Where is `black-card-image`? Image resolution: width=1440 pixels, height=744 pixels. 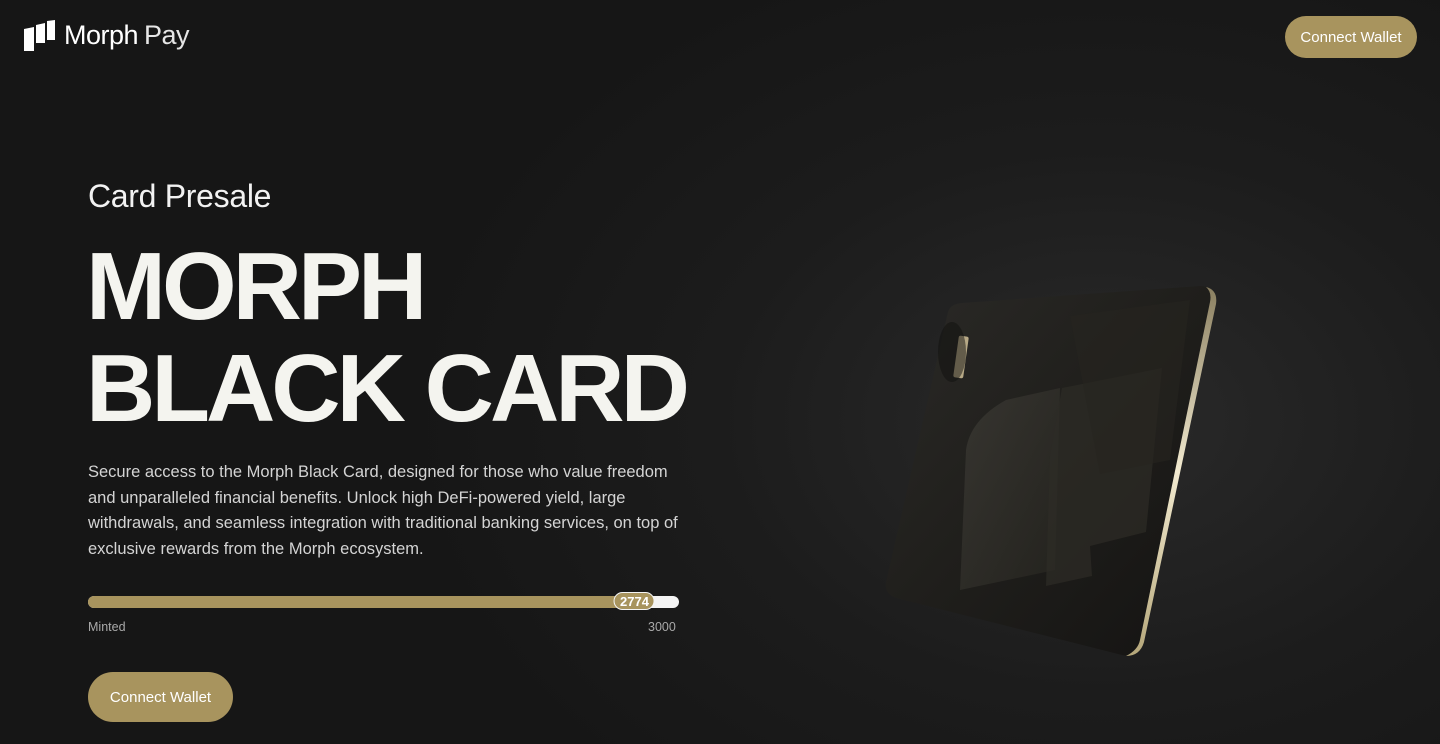
black-card-image is located at coordinates (1051, 471).